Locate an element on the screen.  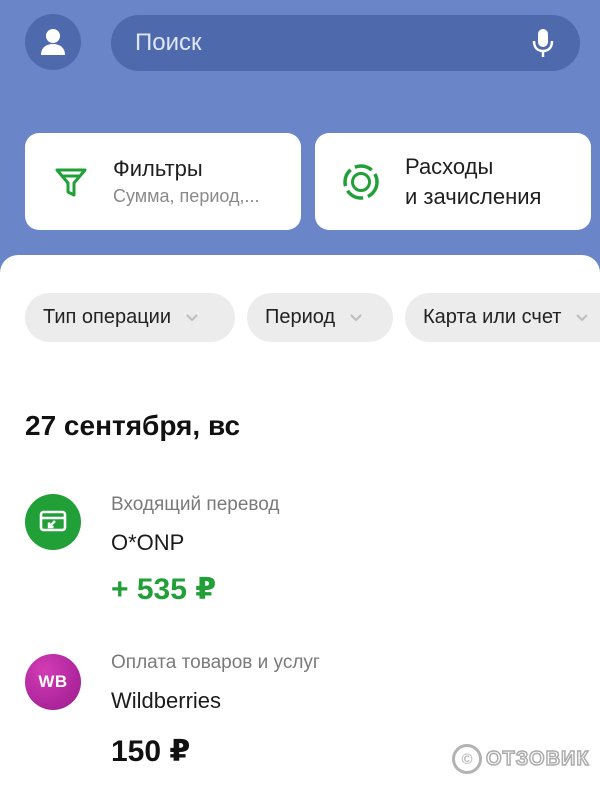
transfer-in-icon is located at coordinates (53, 522).